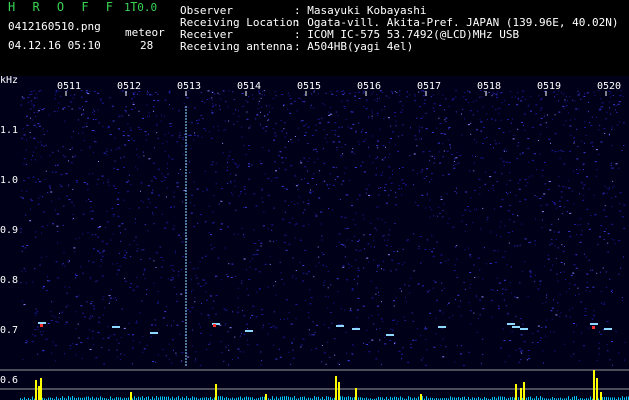  I want to click on meter-peak-bar, so click(601, 396).